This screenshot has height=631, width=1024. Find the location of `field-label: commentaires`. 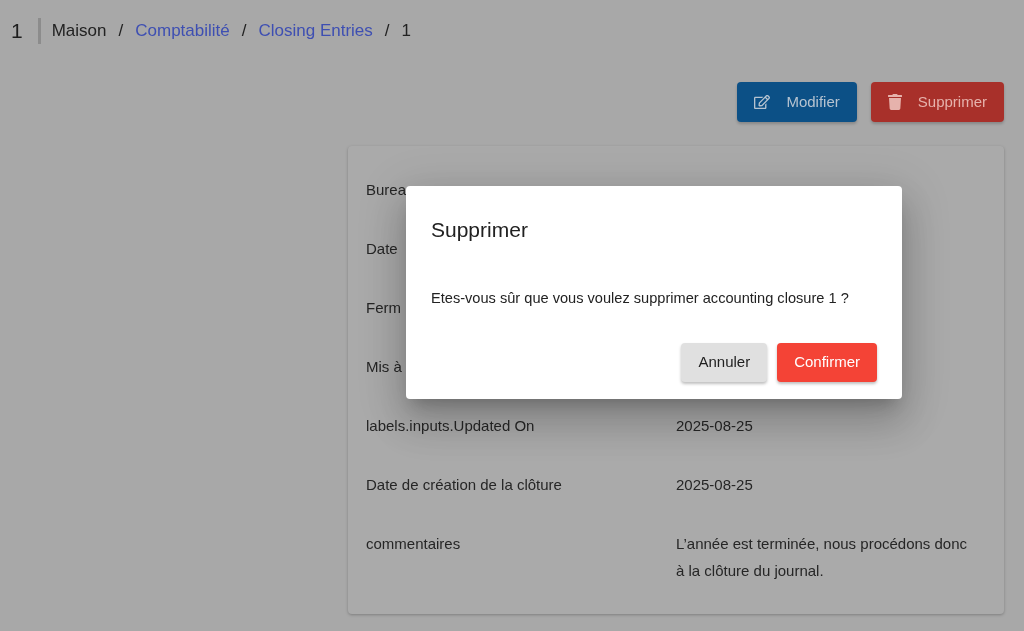

field-label: commentaires is located at coordinates (413, 544).